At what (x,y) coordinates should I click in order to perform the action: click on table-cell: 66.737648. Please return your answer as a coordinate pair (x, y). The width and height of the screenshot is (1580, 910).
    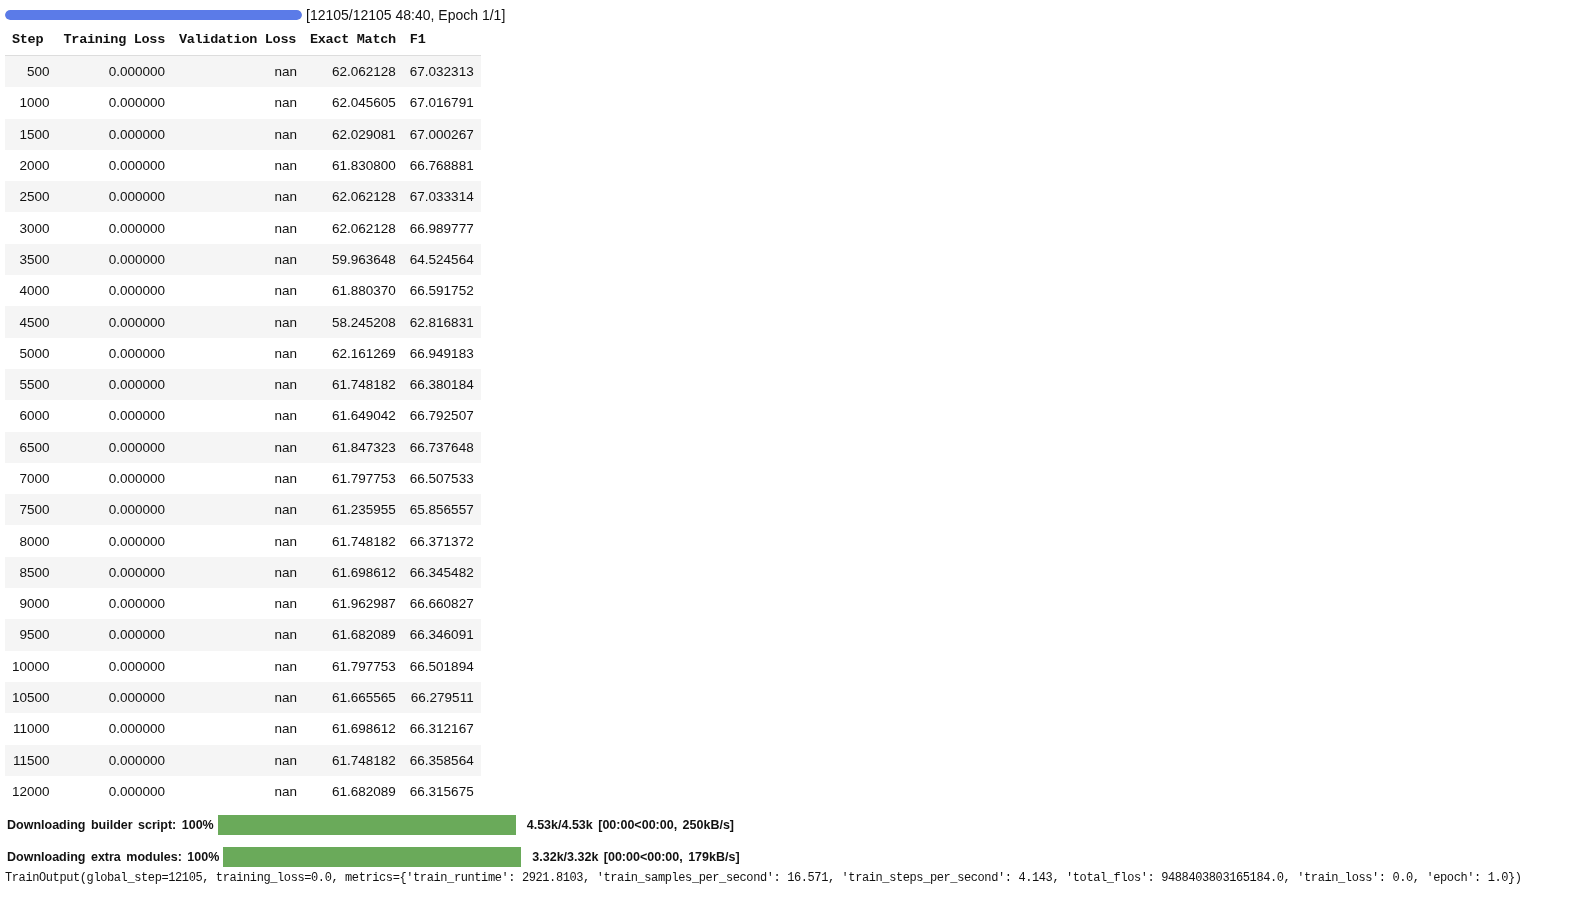
    Looking at the image, I should click on (441, 447).